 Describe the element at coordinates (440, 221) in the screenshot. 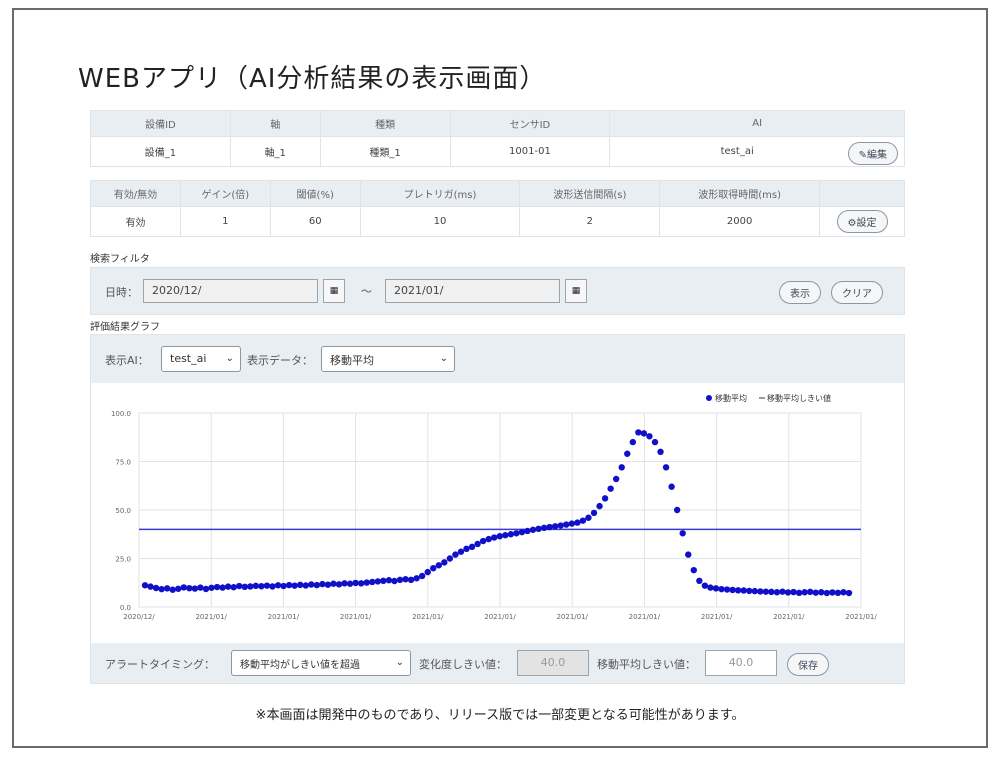

I see `cell-pretrigger: 10` at that location.